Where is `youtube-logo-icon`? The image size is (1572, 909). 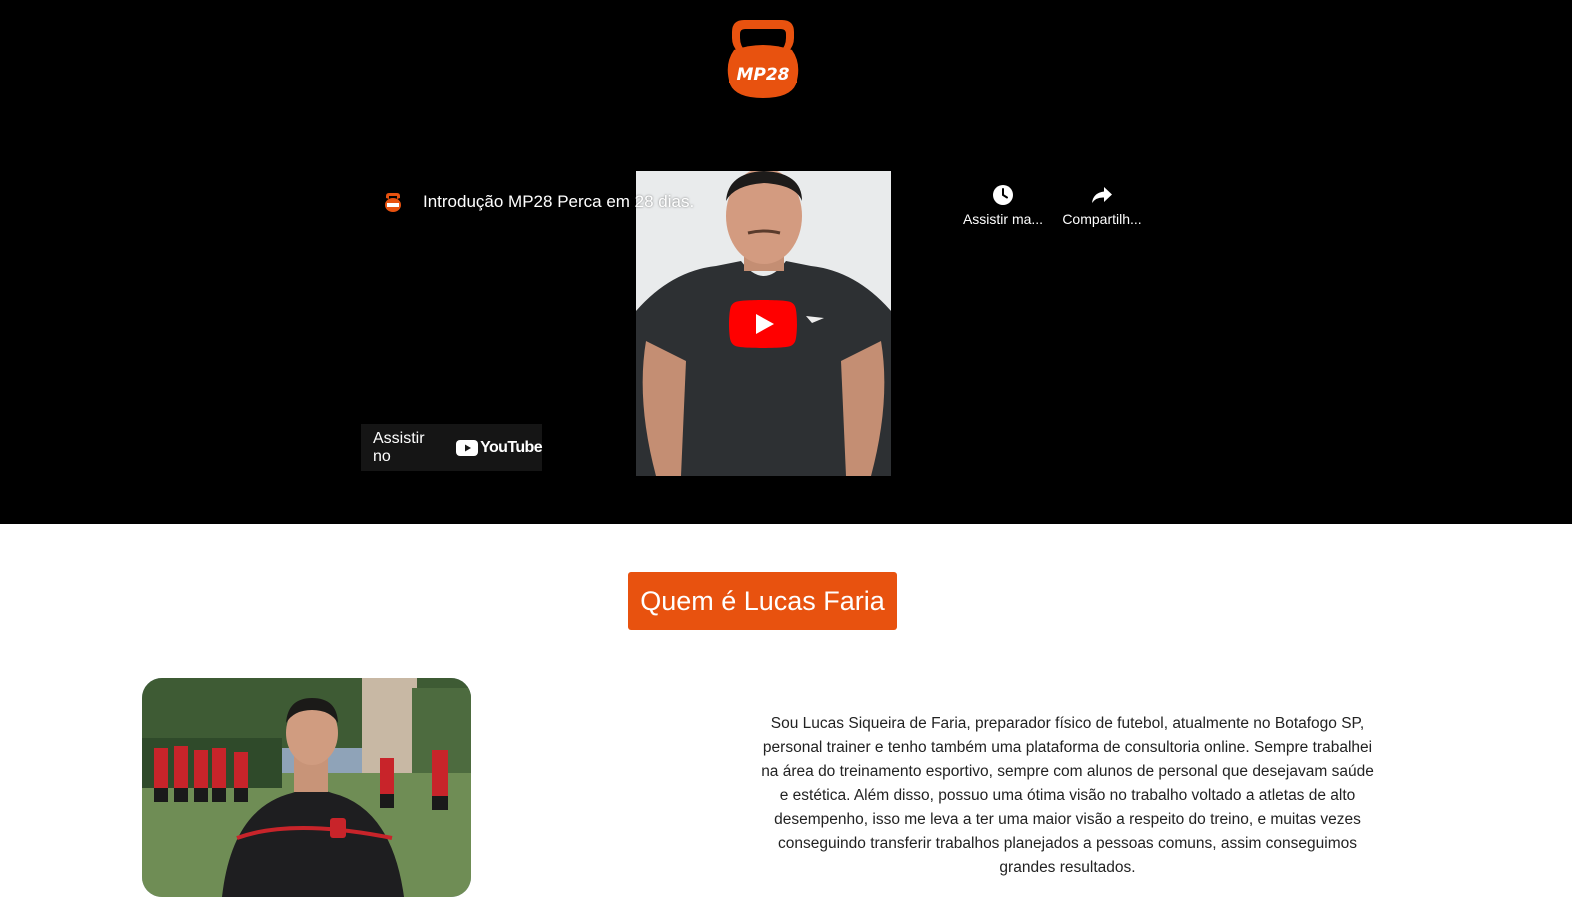 youtube-logo-icon is located at coordinates (467, 447).